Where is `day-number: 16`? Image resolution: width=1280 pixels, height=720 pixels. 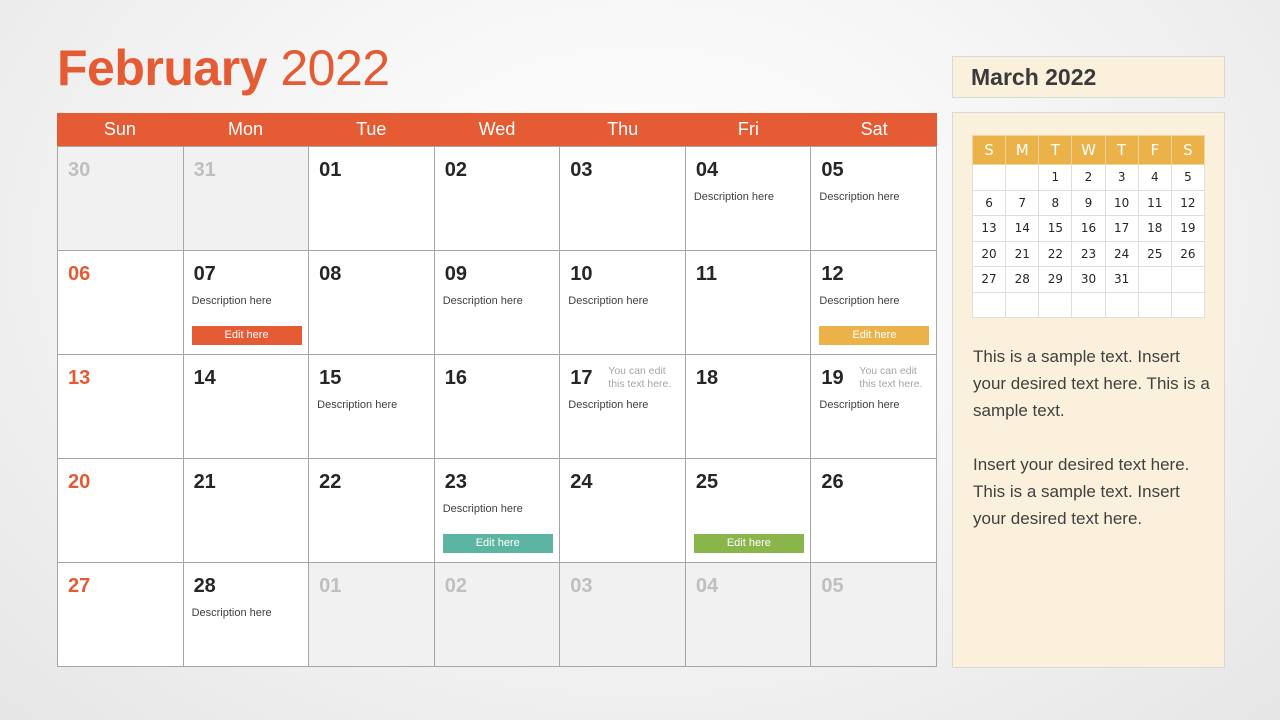
day-number: 16 is located at coordinates (455, 378).